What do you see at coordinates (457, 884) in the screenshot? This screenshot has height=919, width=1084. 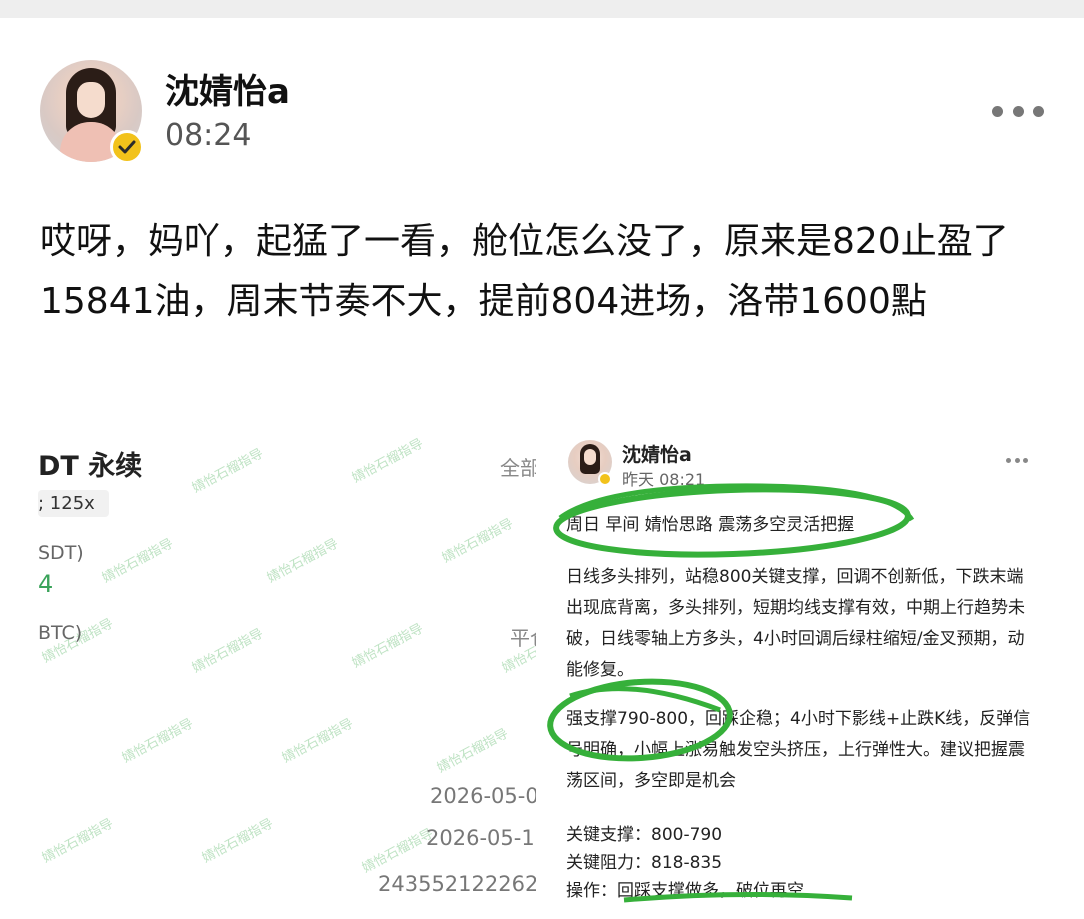 I see `order-id: 2435521222623` at bounding box center [457, 884].